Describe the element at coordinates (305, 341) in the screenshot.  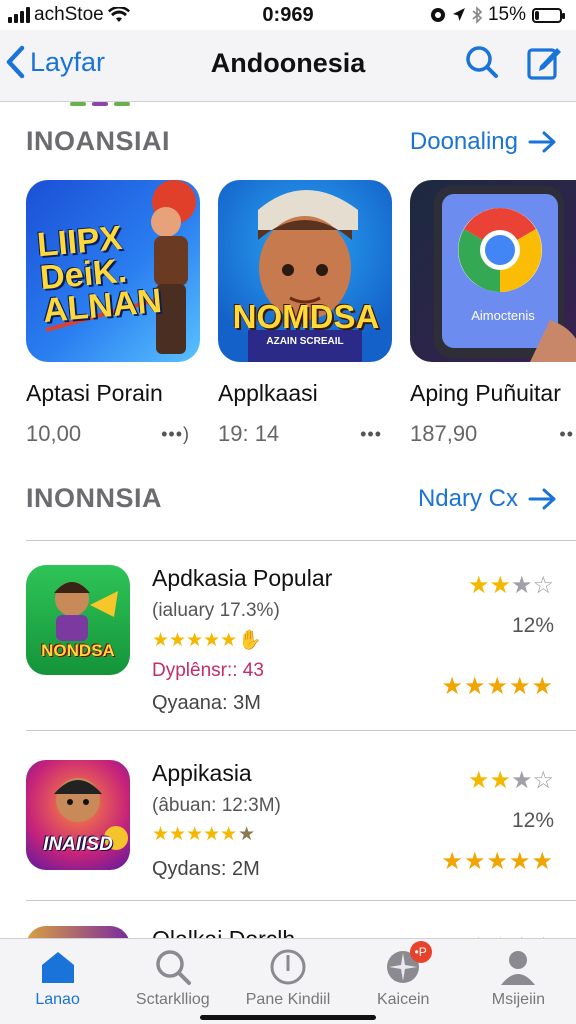
I see `artwork-subtext: AZAIN SCREAIL` at that location.